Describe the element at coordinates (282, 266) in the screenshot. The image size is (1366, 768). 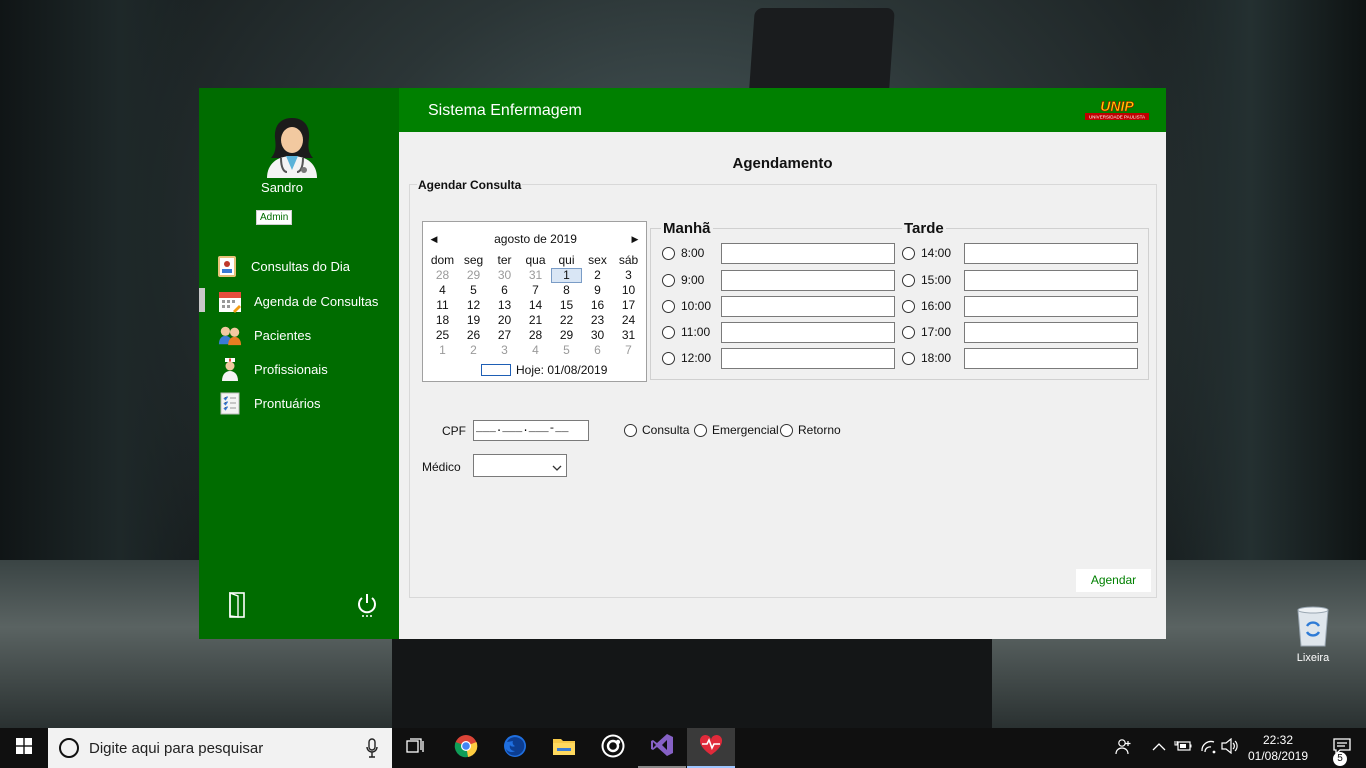
I see `sidebar-item-consultas-do-dia: Consultas do Dia` at that location.